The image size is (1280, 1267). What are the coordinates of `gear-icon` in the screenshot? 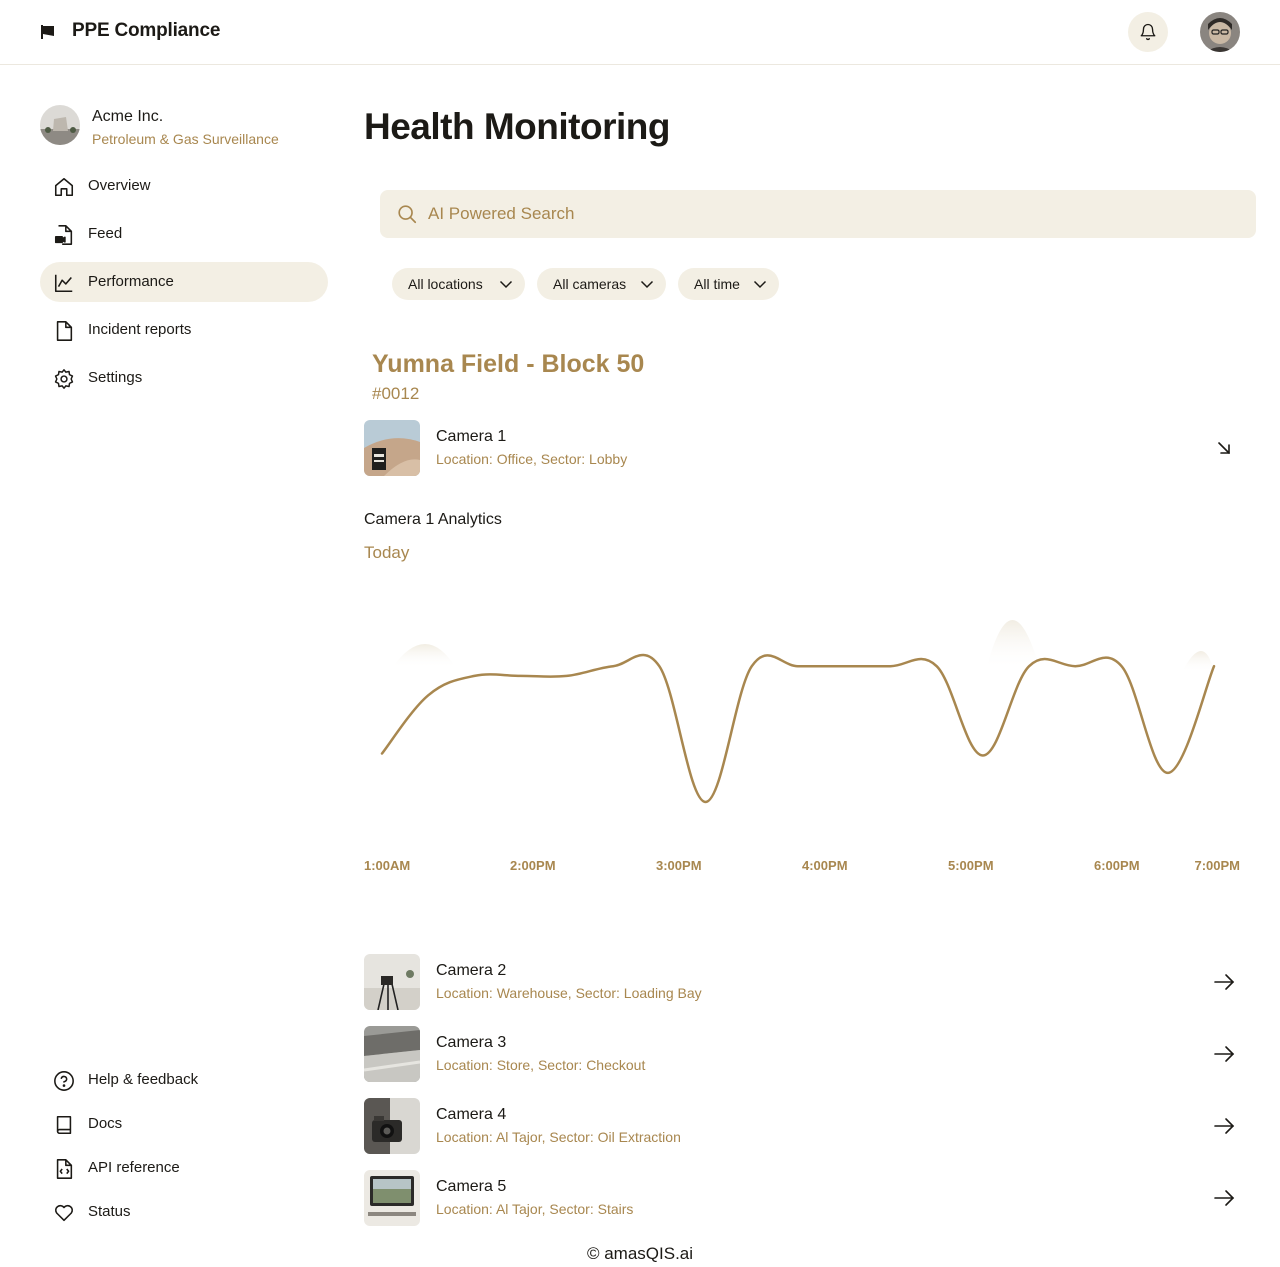 It's located at (64, 379).